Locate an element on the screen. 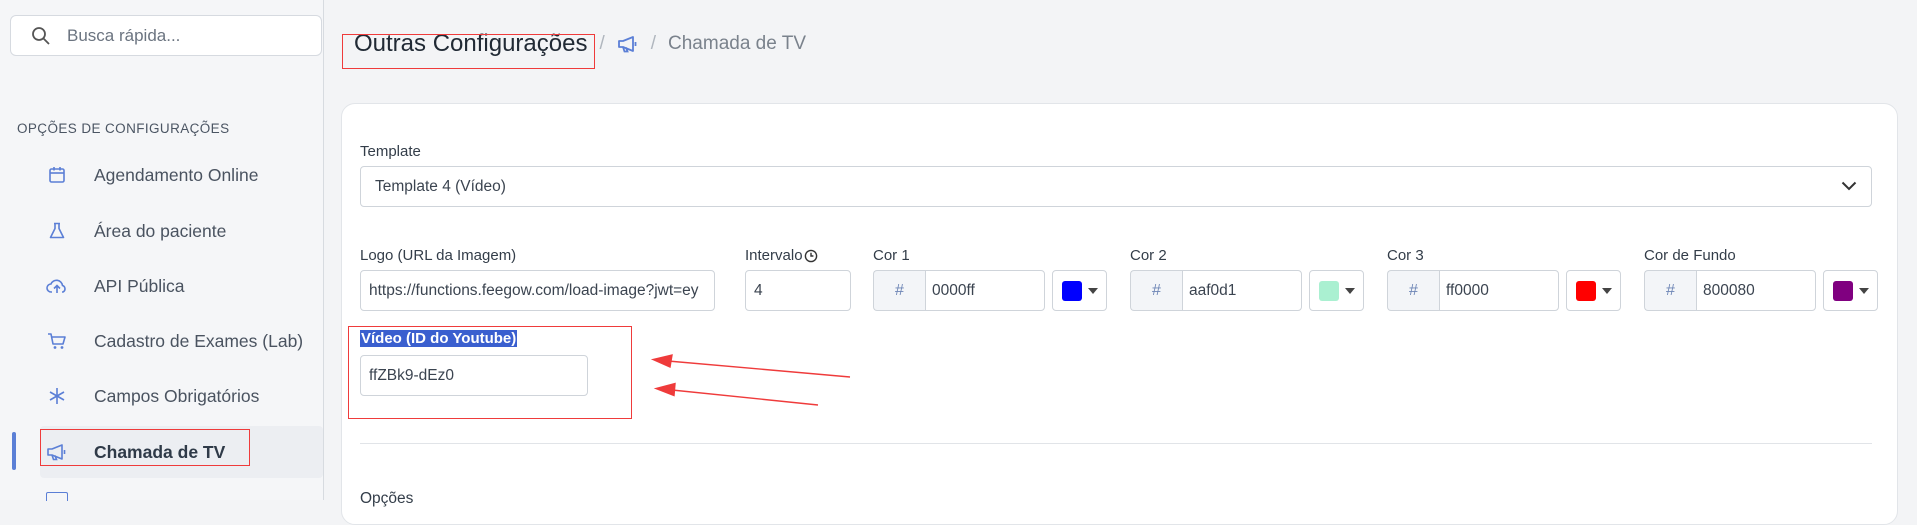  calendar-icon is located at coordinates (57, 175).